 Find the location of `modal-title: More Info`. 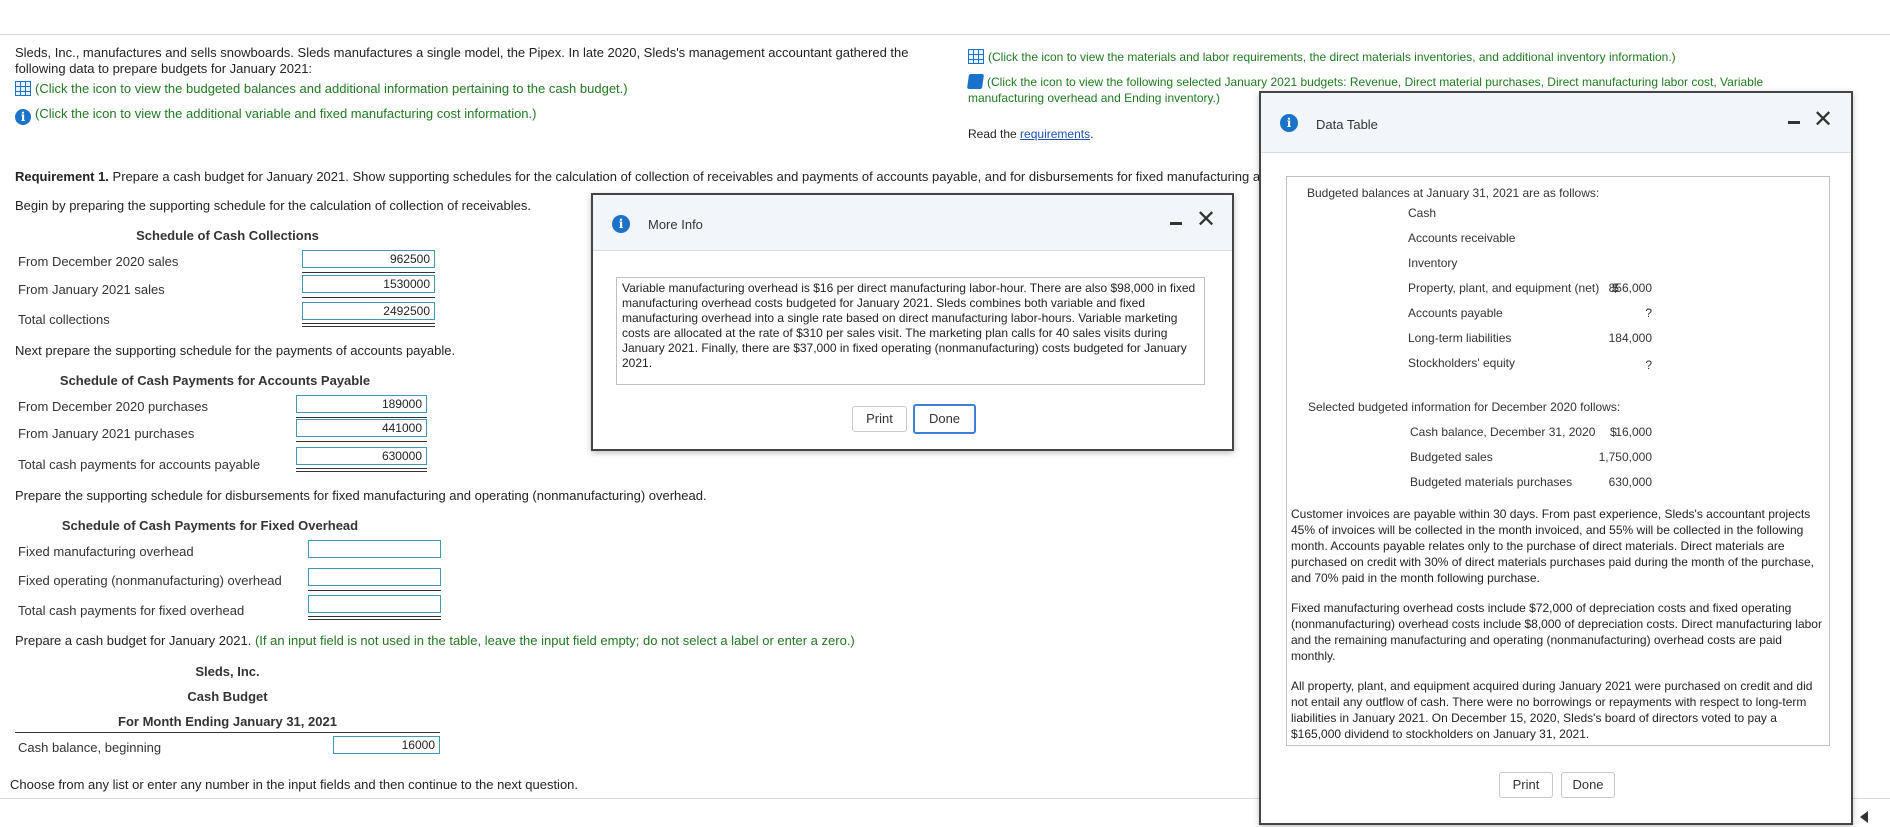

modal-title: More Info is located at coordinates (675, 224).